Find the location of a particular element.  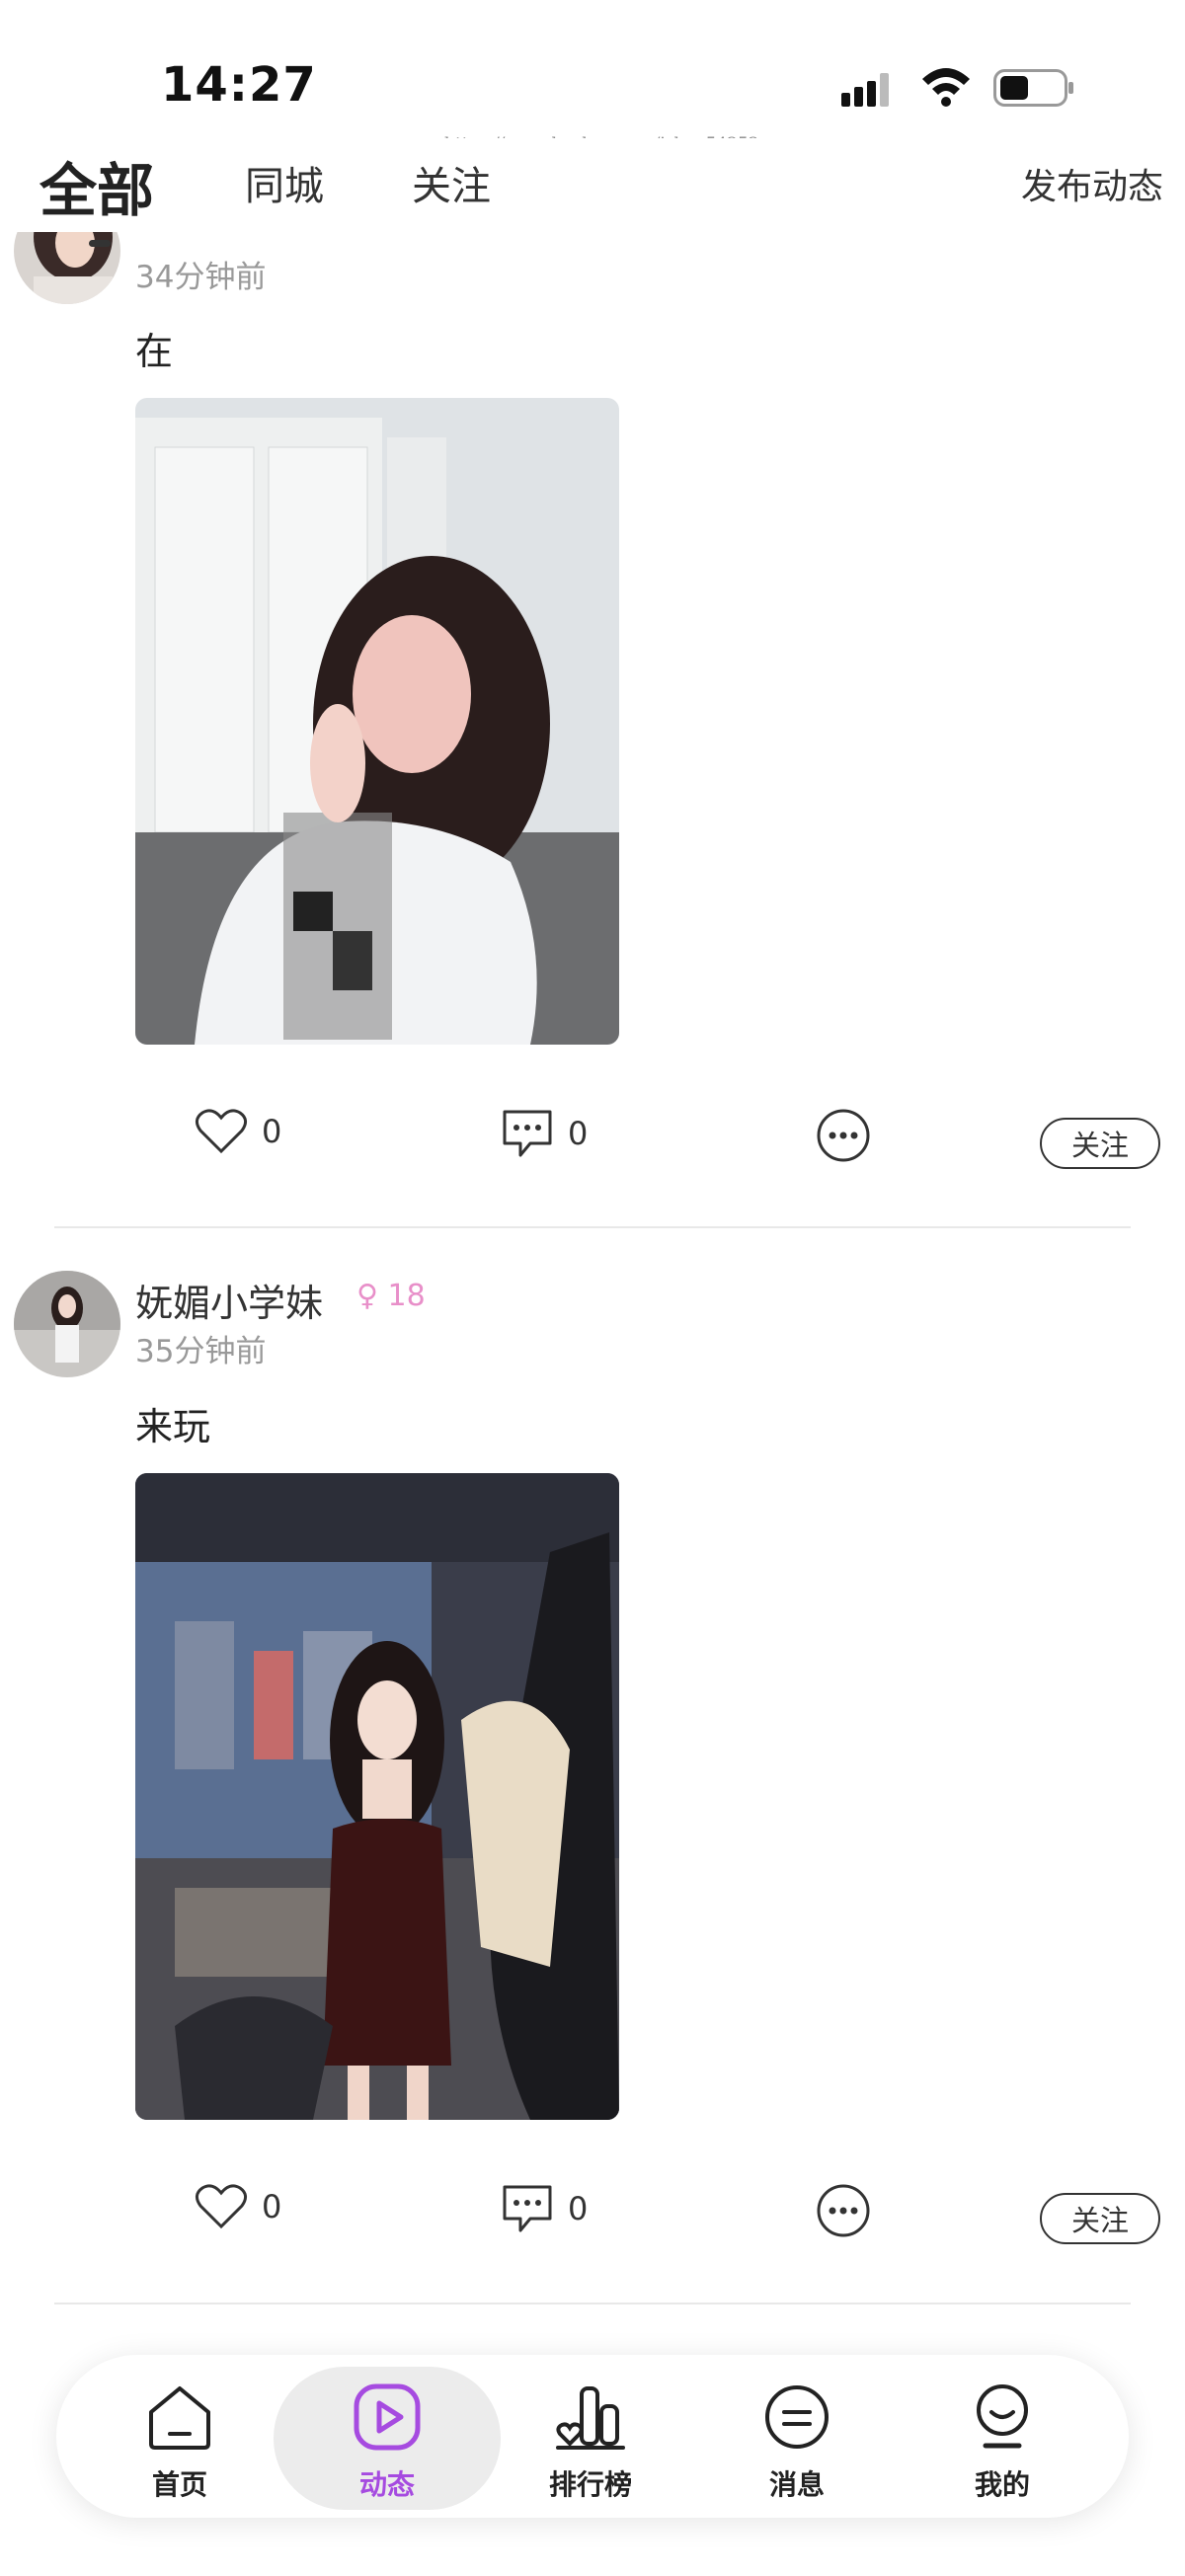

tab-ranking: 排行榜 is located at coordinates (591, 2436).